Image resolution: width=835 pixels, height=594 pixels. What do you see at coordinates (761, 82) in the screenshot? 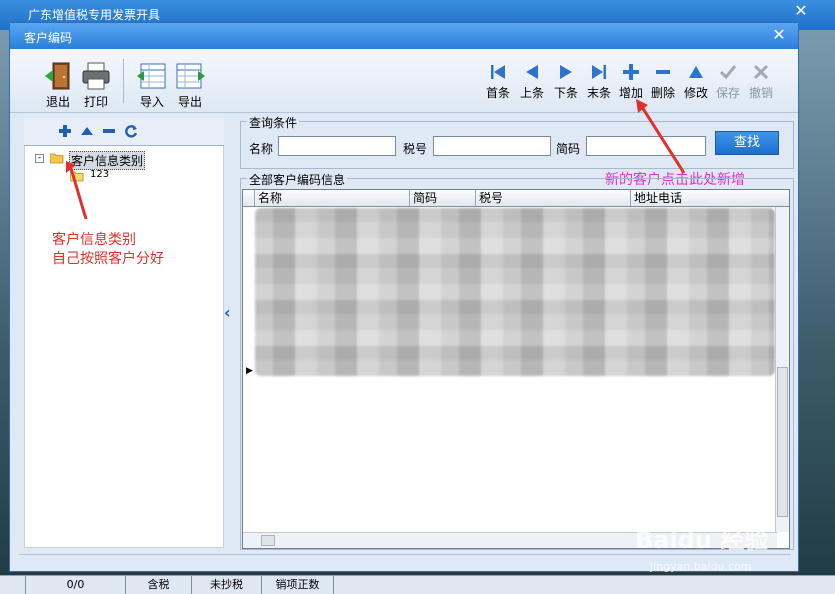
I see `cancel-button: 撤销` at bounding box center [761, 82].